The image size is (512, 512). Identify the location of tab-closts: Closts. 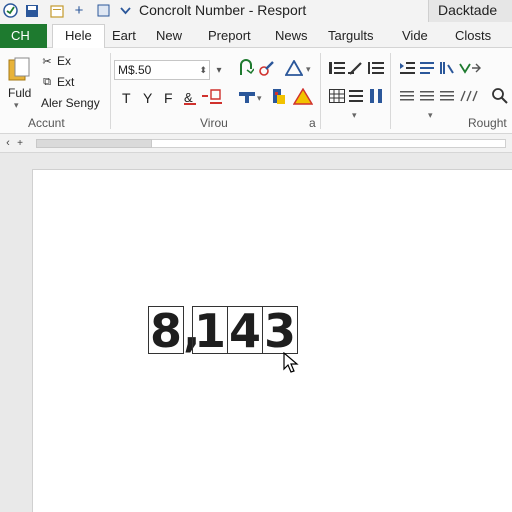
(473, 36).